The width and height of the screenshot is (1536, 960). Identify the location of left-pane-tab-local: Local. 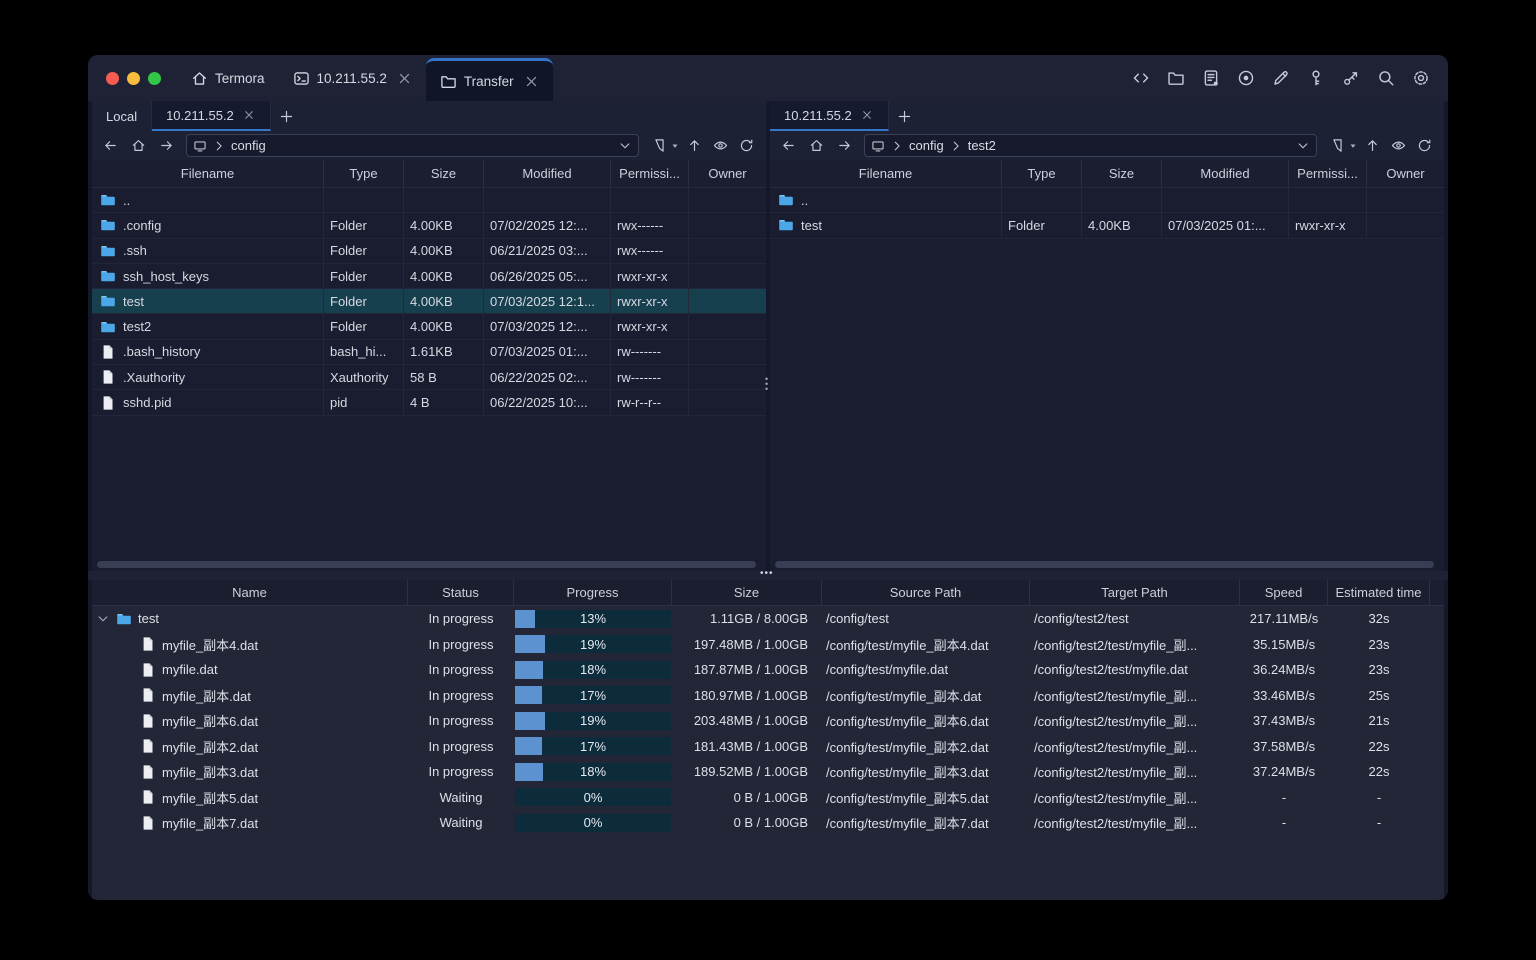
(122, 116).